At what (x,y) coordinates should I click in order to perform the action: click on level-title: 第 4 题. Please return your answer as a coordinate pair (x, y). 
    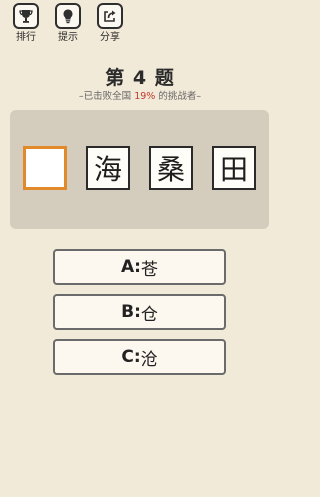
    Looking at the image, I should click on (140, 78).